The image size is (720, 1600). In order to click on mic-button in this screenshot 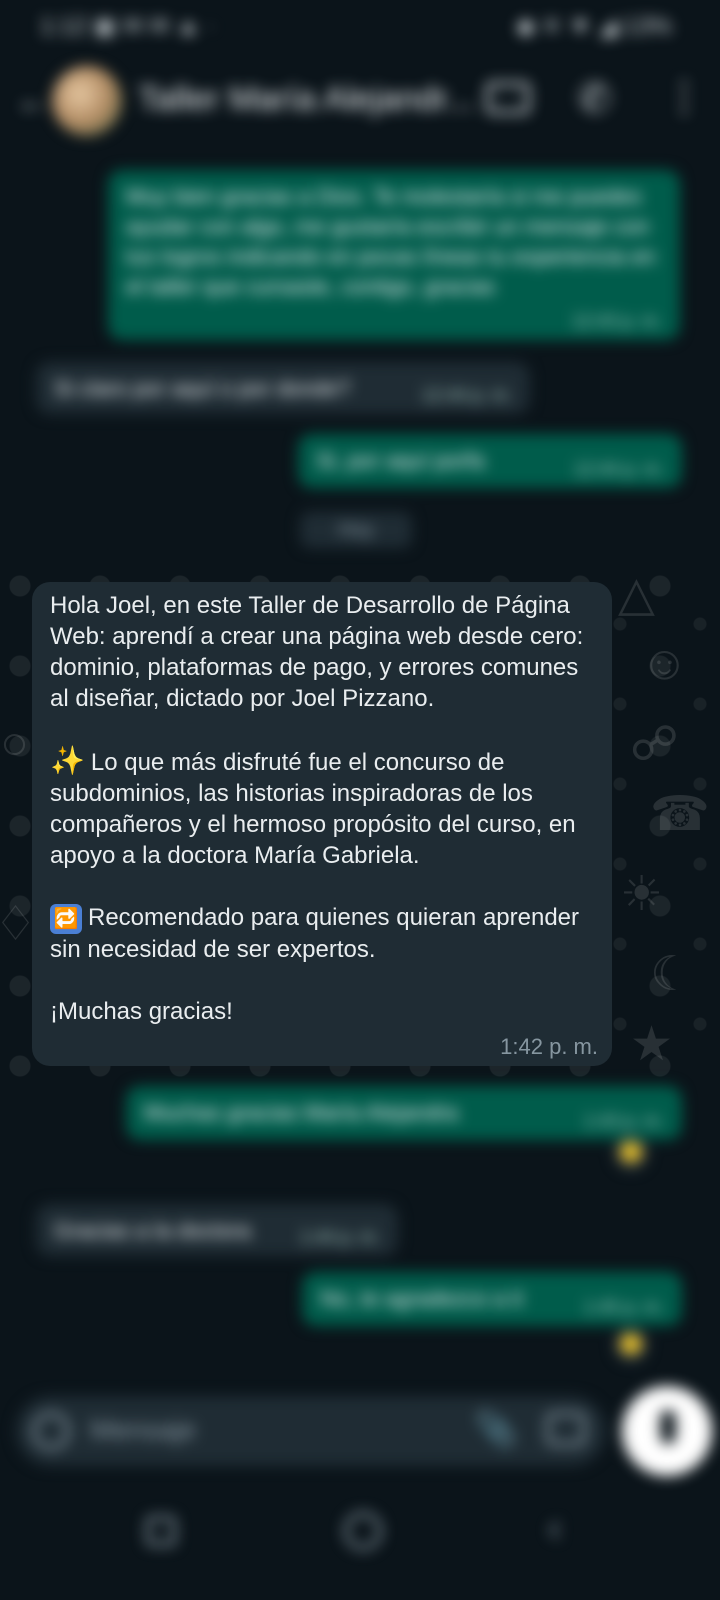, I will do `click(667, 1431)`.